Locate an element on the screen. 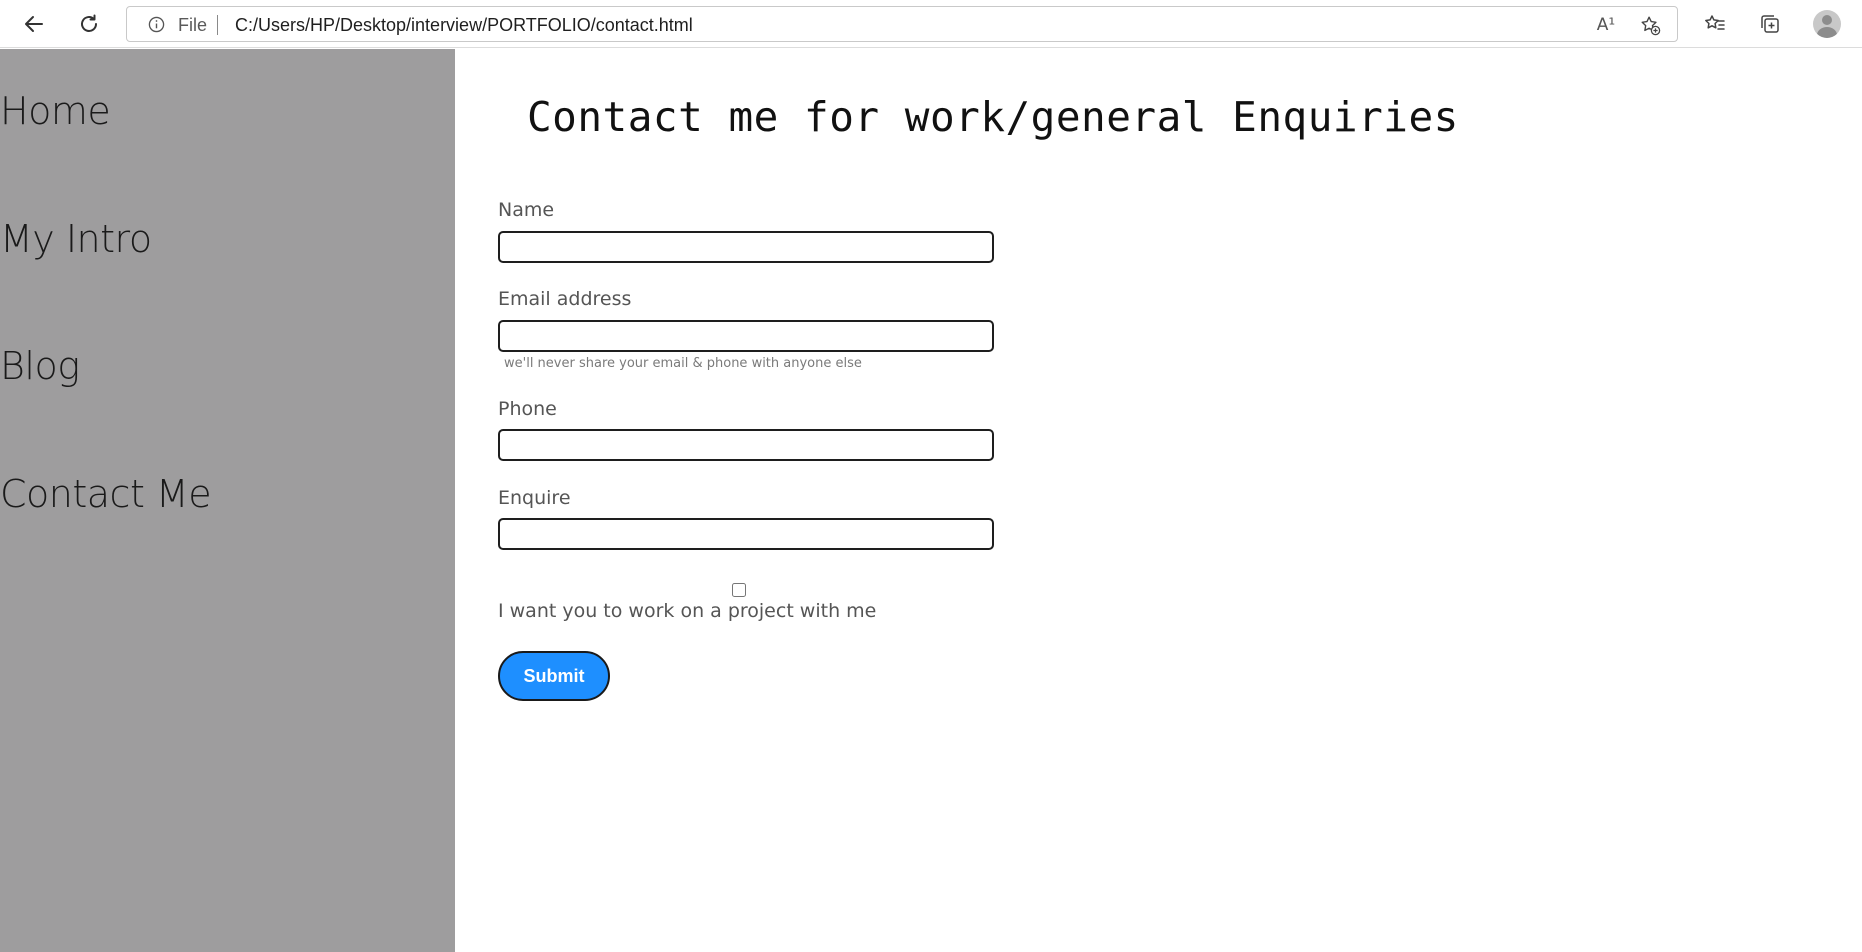 Image resolution: width=1862 pixels, height=952 pixels. sidebar-item-blog: Blog is located at coordinates (40, 366).